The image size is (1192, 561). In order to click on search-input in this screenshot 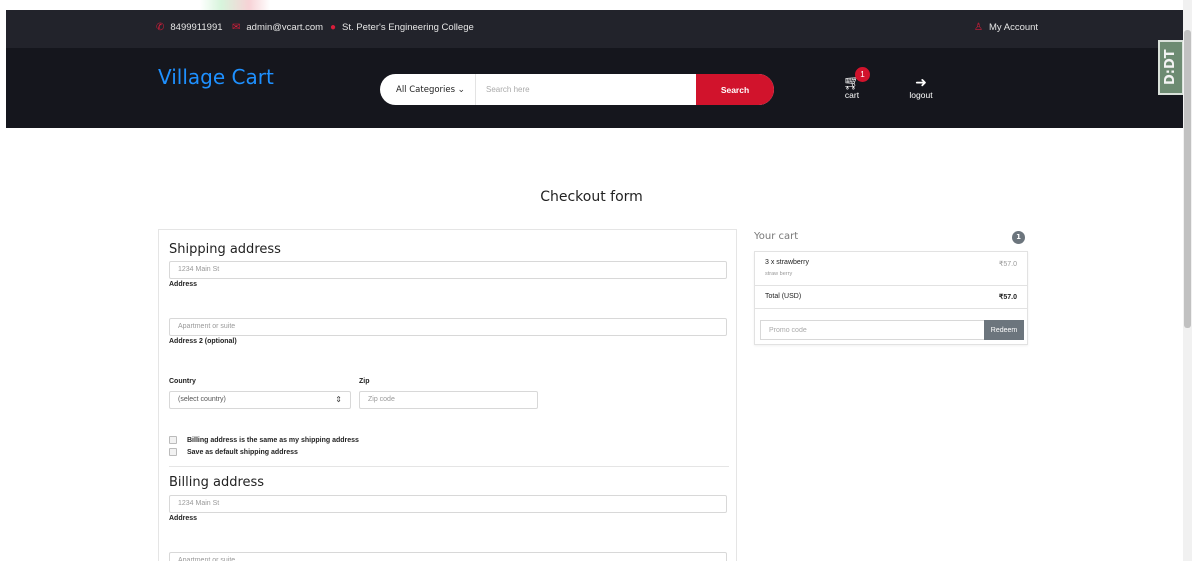, I will do `click(586, 89)`.